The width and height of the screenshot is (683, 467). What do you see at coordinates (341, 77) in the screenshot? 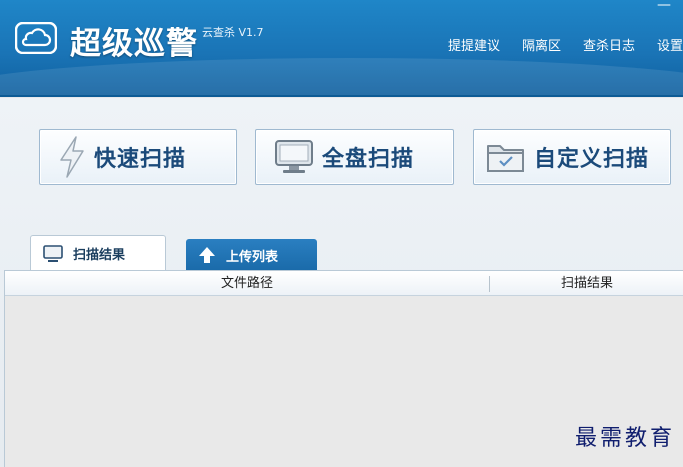
I see `header-decoration` at bounding box center [341, 77].